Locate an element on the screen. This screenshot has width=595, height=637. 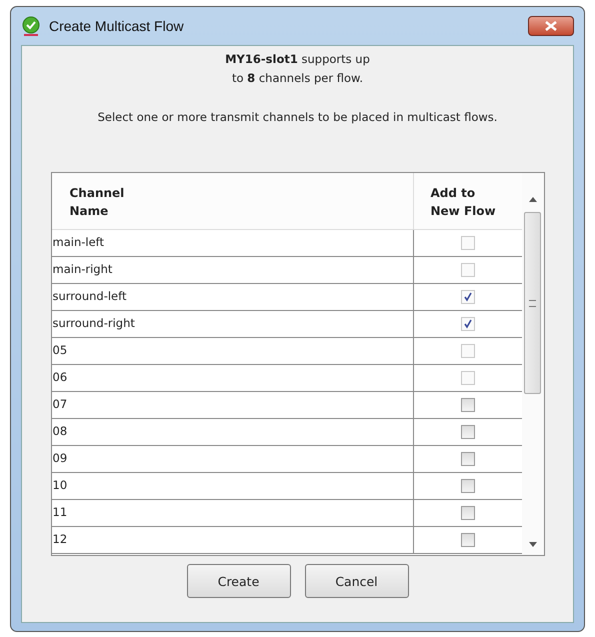
column-header: Channel Name is located at coordinates (233, 201).